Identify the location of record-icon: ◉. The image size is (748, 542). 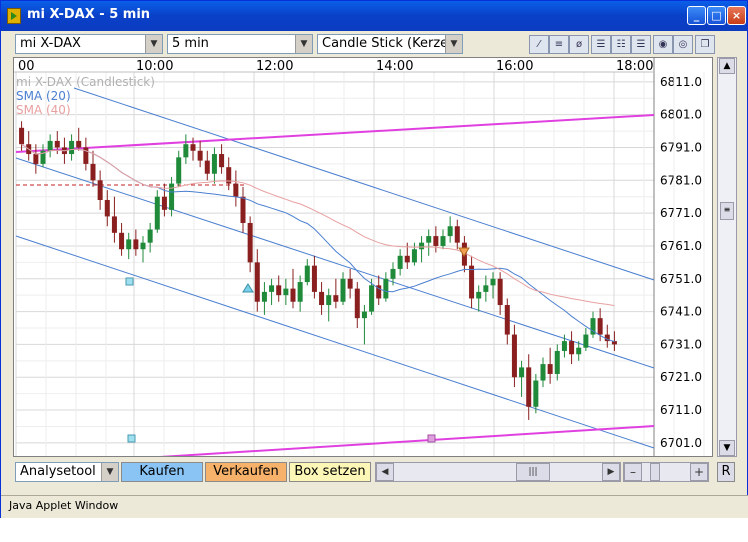
(663, 44).